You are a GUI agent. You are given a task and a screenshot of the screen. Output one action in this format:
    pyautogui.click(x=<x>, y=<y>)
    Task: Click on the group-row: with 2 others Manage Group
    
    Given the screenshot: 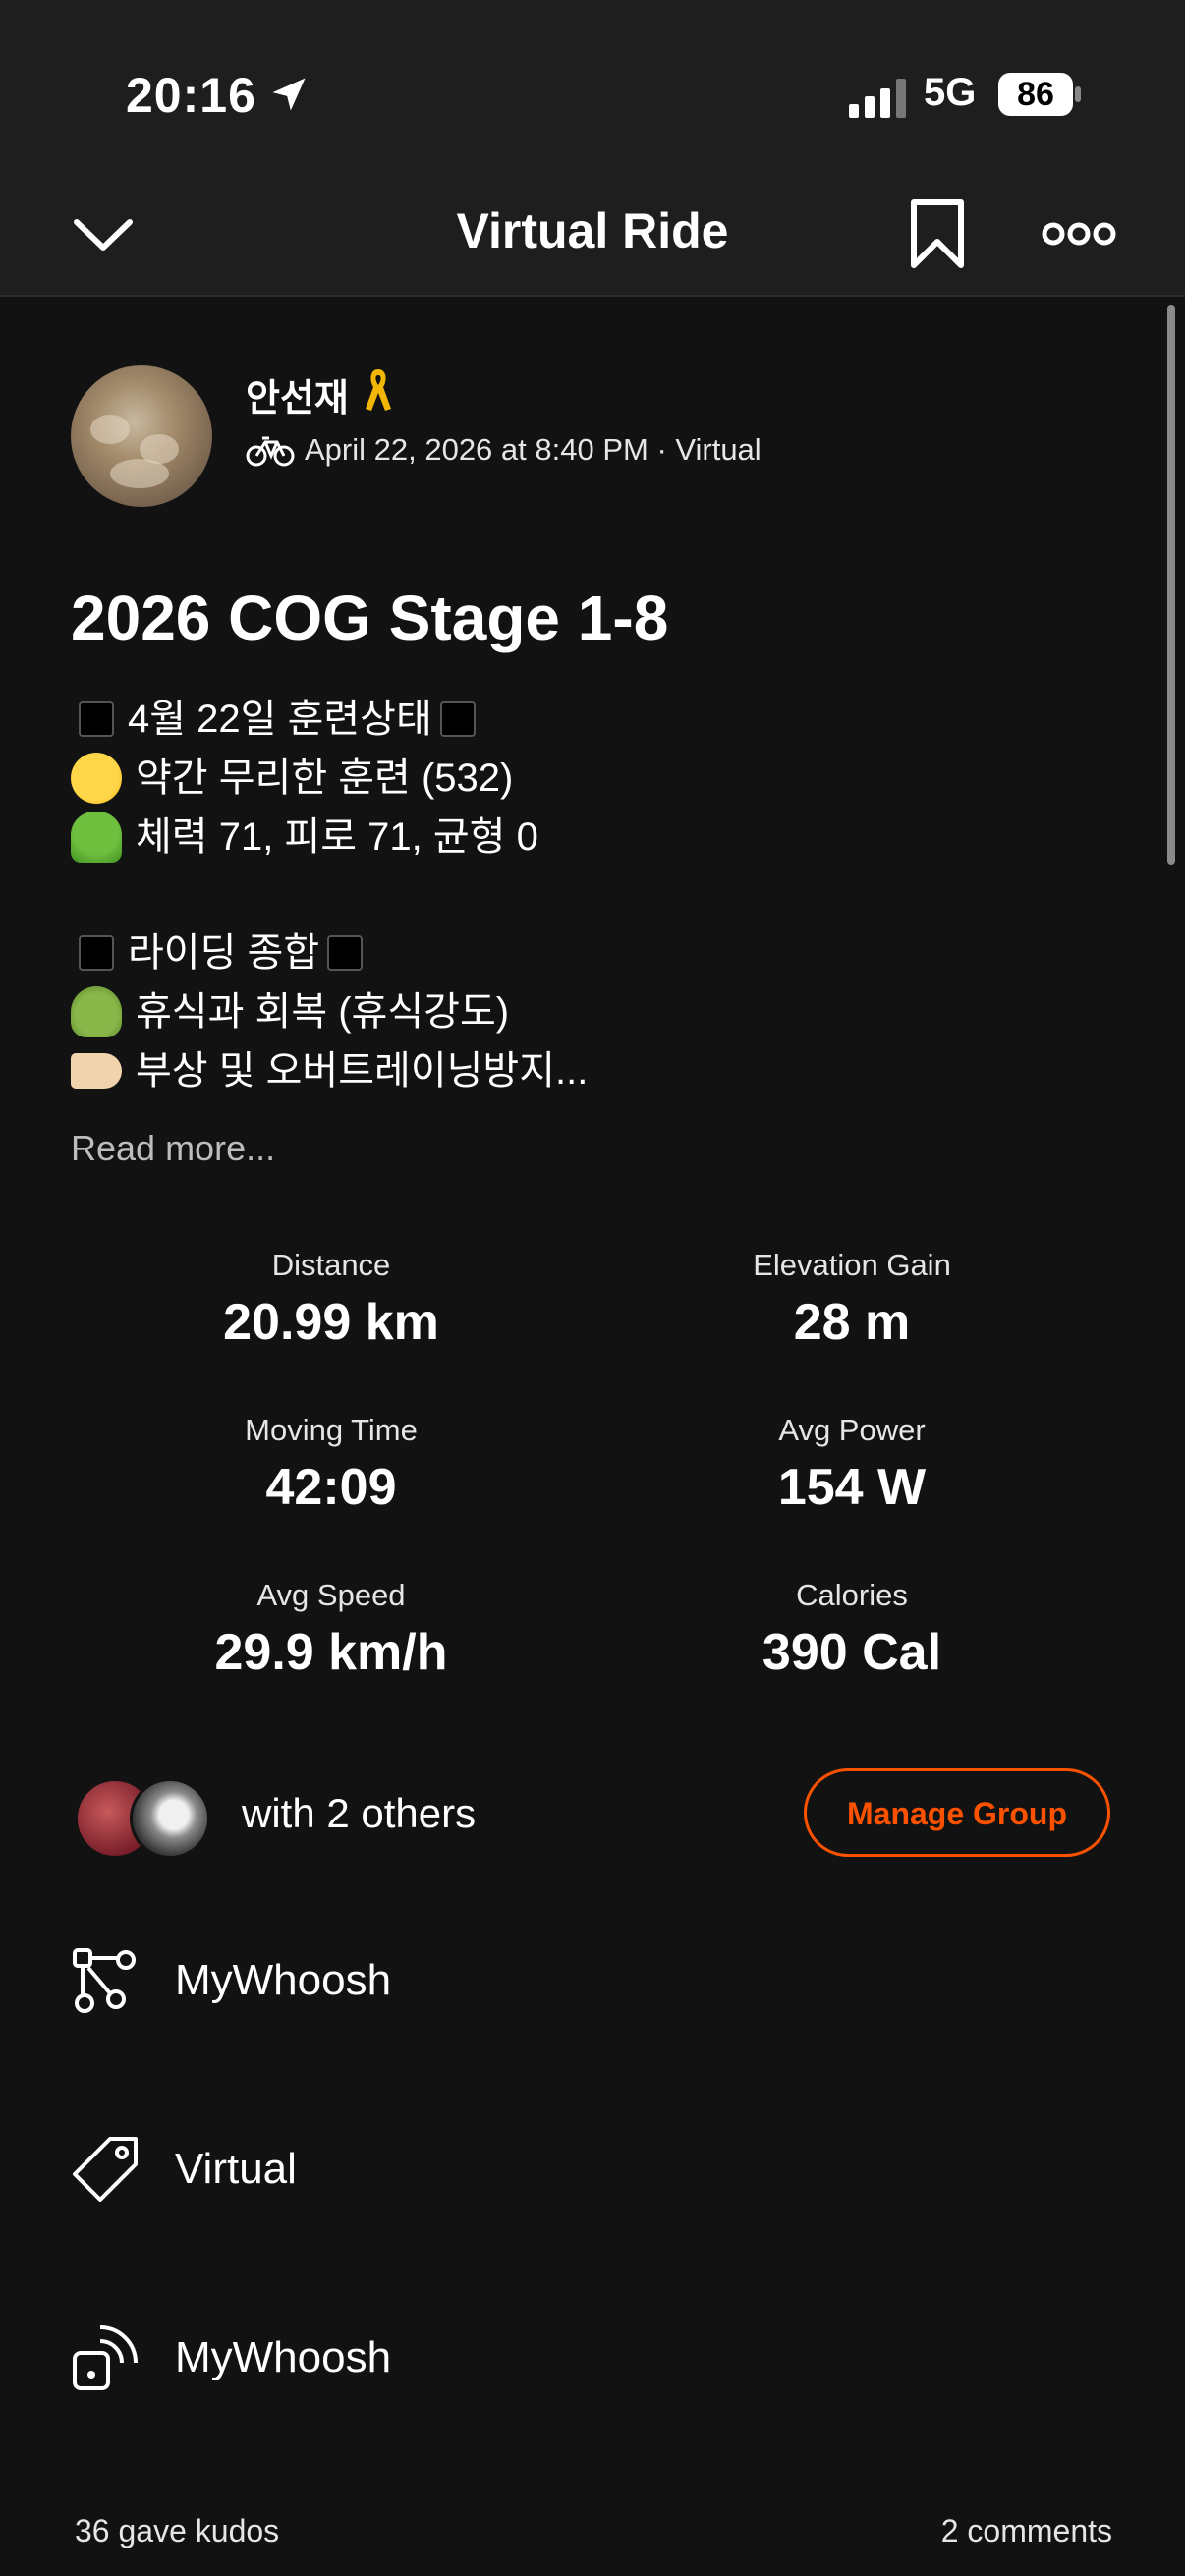 What is the action you would take?
    pyautogui.click(x=594, y=1813)
    